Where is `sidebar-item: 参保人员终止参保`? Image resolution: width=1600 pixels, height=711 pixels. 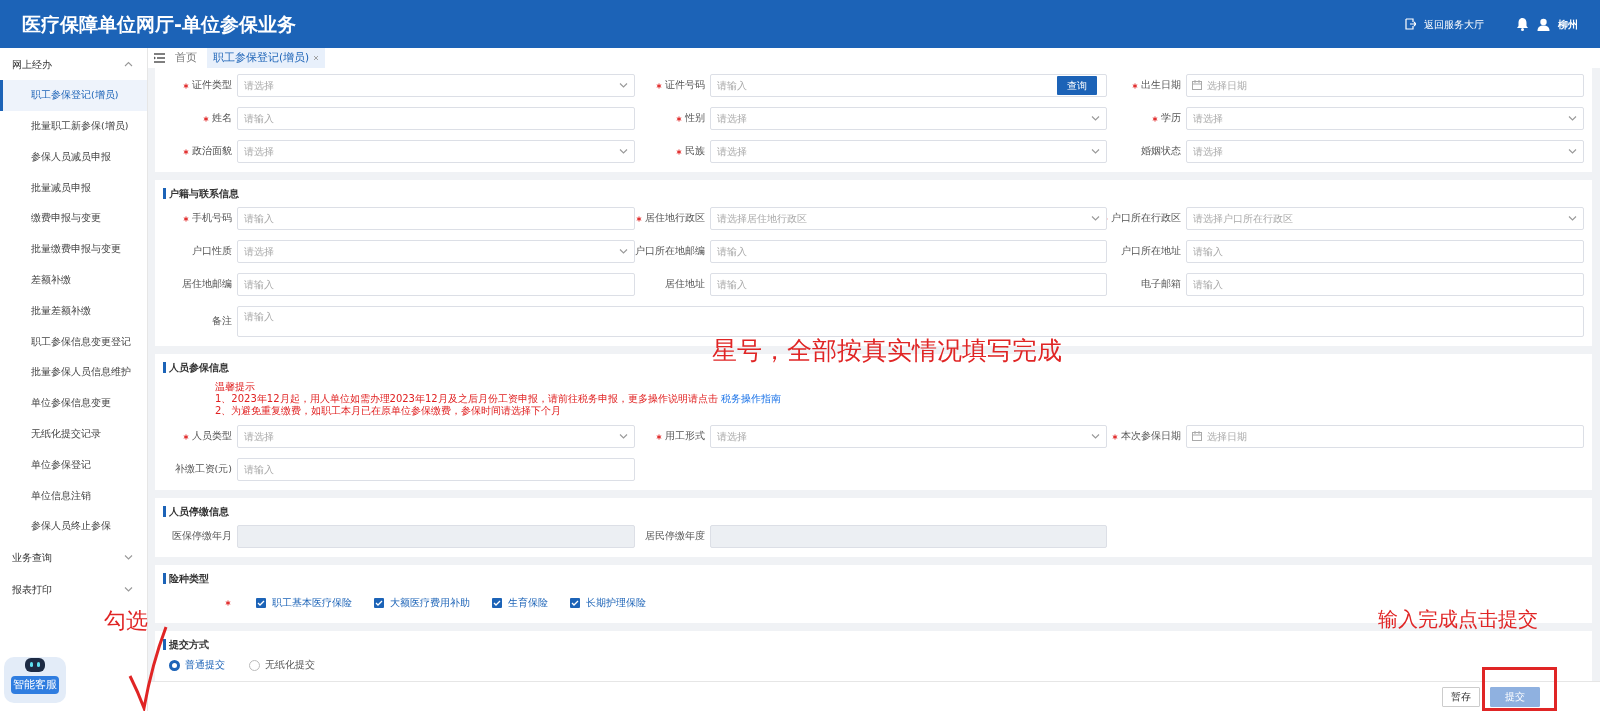 sidebar-item: 参保人员终止参保 is located at coordinates (73, 526).